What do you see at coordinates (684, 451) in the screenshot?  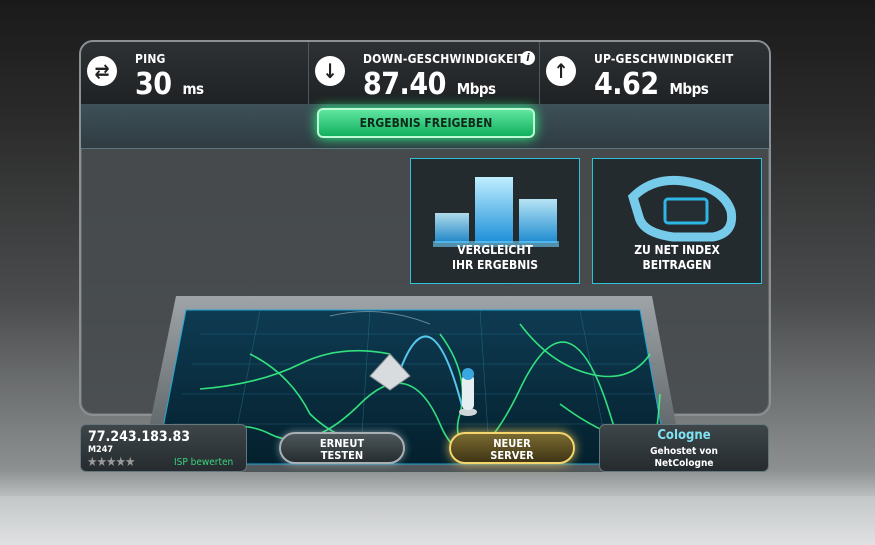 I see `hosted-by-label: Gehostet von` at bounding box center [684, 451].